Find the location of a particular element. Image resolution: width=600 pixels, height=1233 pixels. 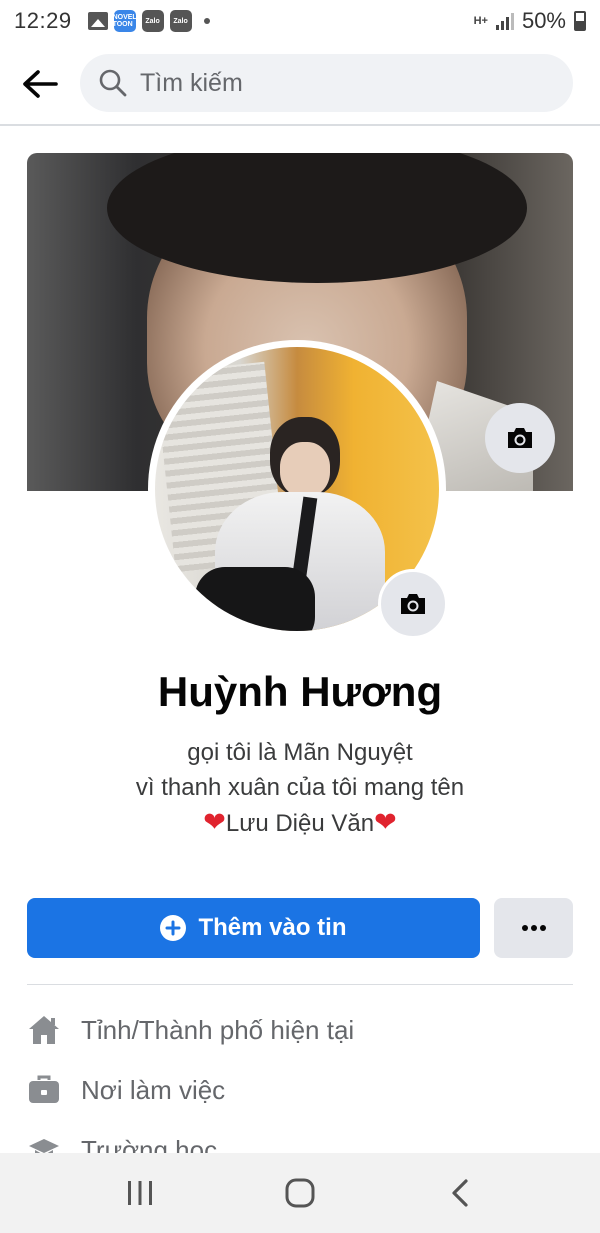

novel-toon-notification-icon: NOVEL TOON is located at coordinates (125, 21).